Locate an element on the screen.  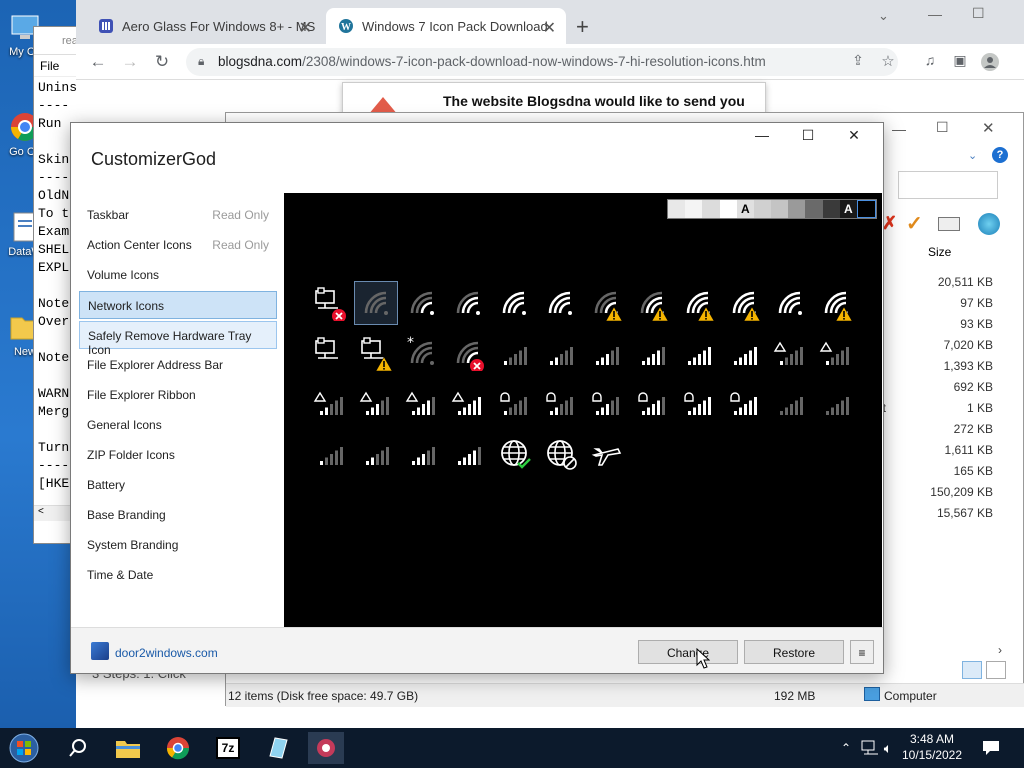
forward-icon: → is located at coordinates (130, 62).